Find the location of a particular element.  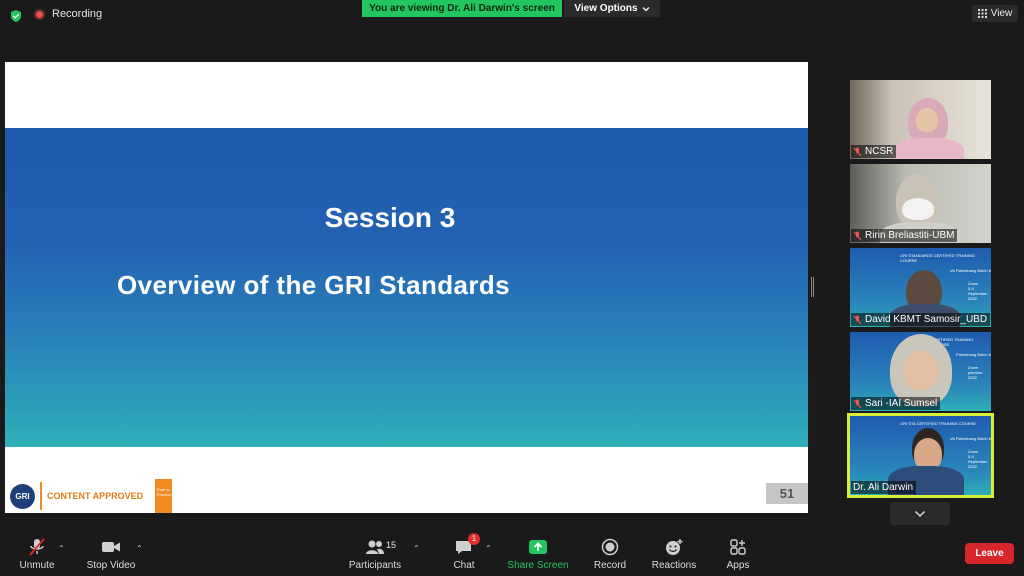

slide-page-number: 51 is located at coordinates (787, 493).